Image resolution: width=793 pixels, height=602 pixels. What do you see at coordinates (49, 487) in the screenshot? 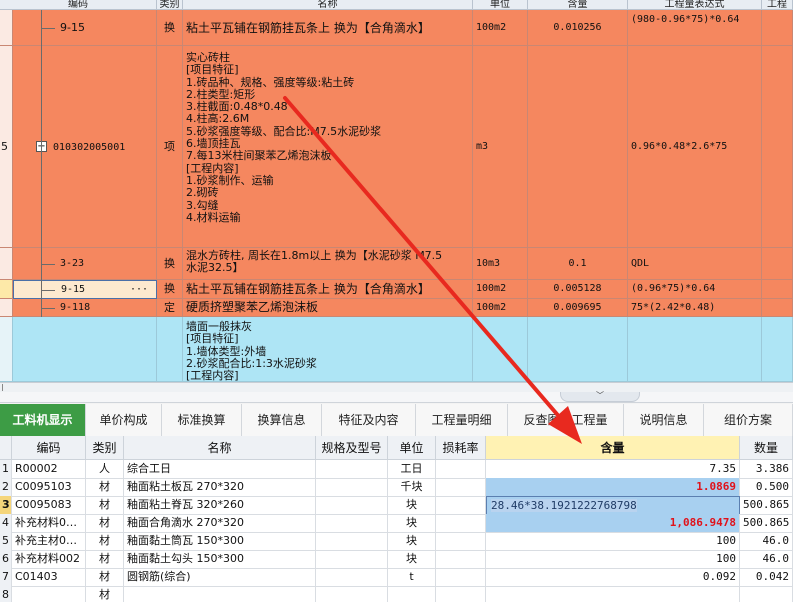
I see `code-cell: C0095103` at bounding box center [49, 487].